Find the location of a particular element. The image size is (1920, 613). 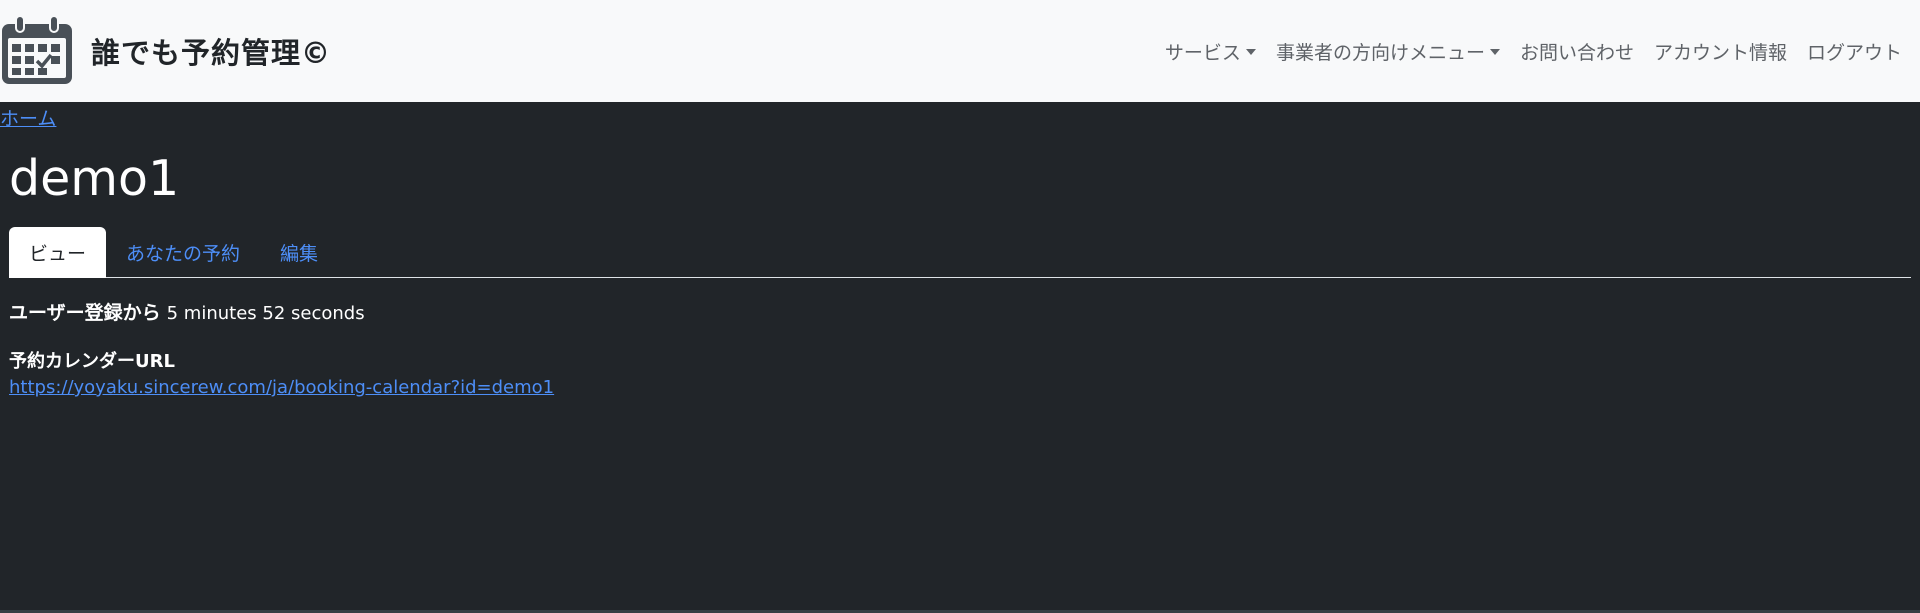

nav-item-label: 事業者の方向けメニュー is located at coordinates (1380, 52).